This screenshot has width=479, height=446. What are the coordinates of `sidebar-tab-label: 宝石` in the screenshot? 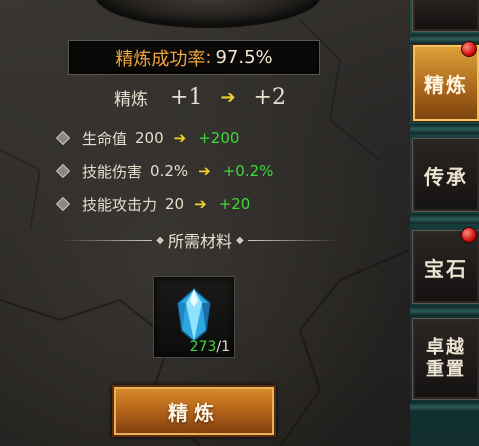 It's located at (446, 268).